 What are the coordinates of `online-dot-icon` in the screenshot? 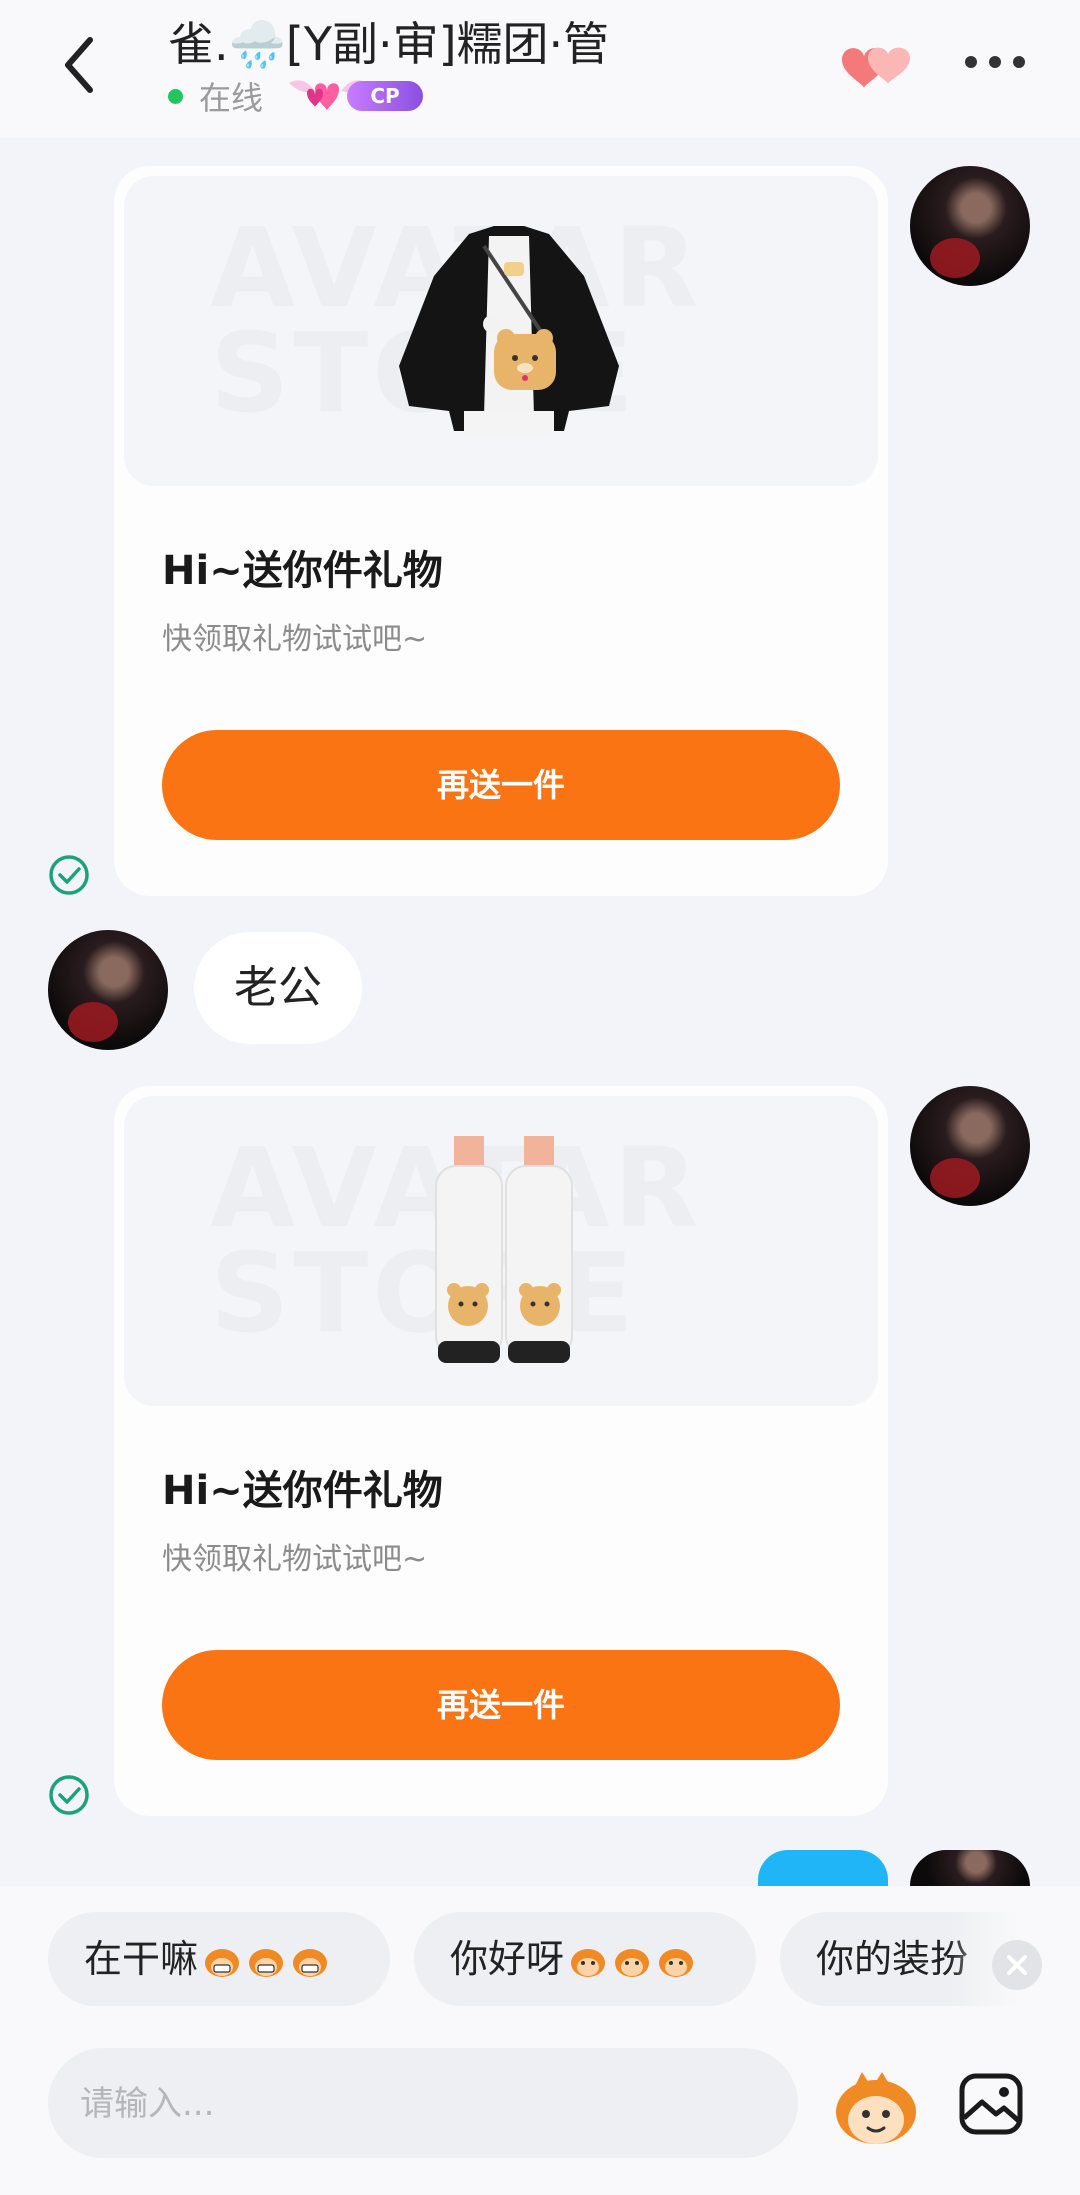 It's located at (175, 96).